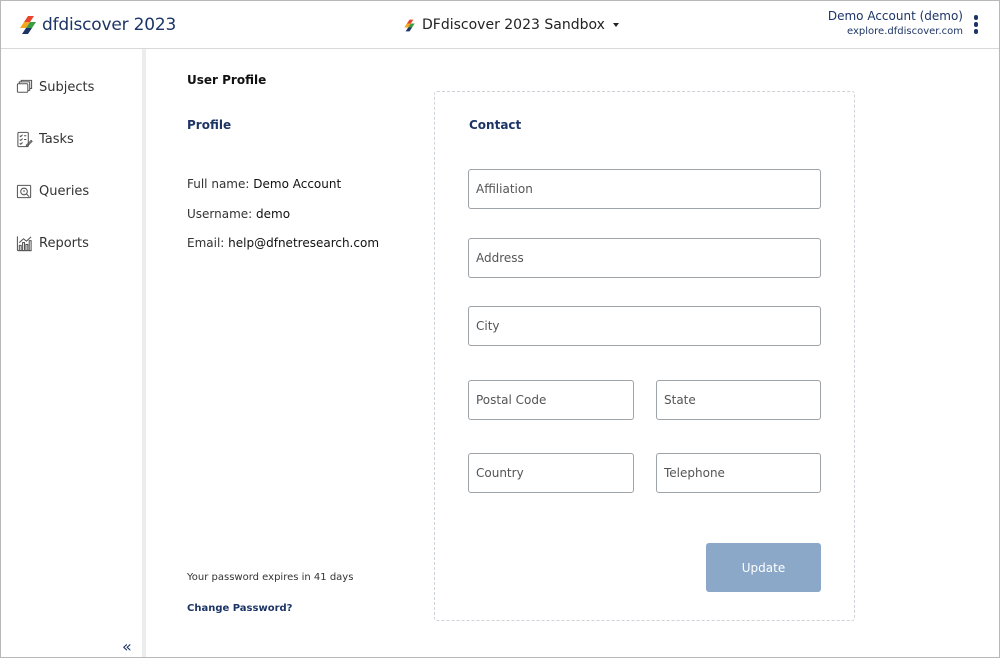 The width and height of the screenshot is (1000, 658). What do you see at coordinates (644, 258) in the screenshot?
I see `address-field` at bounding box center [644, 258].